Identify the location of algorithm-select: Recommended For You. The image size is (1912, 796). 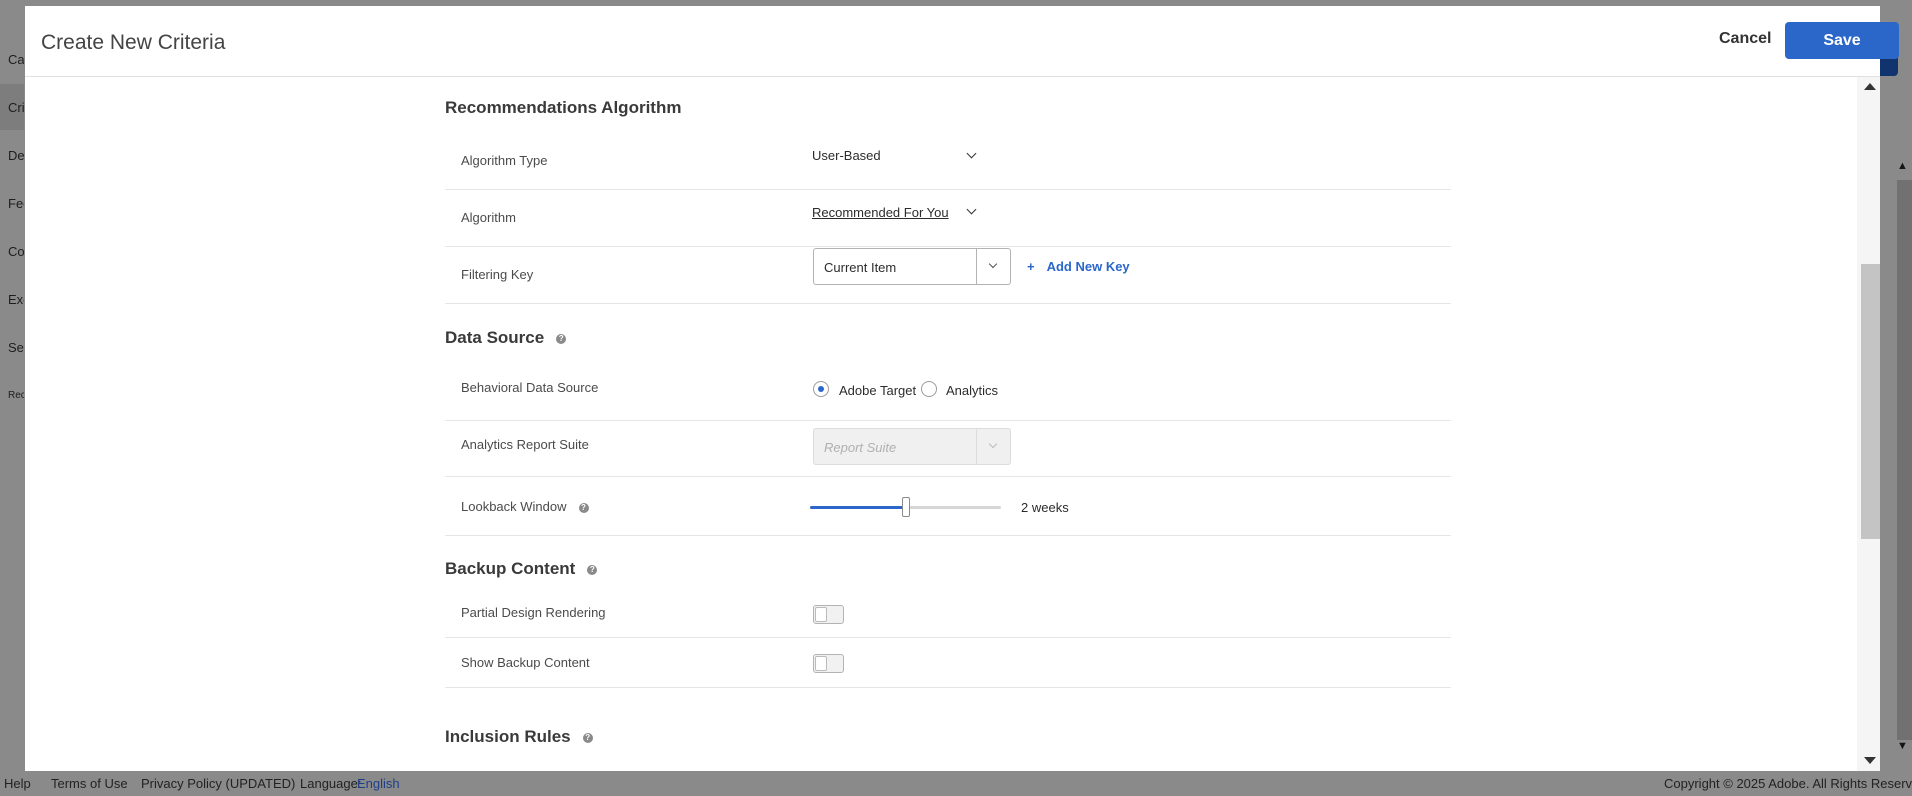
(880, 212).